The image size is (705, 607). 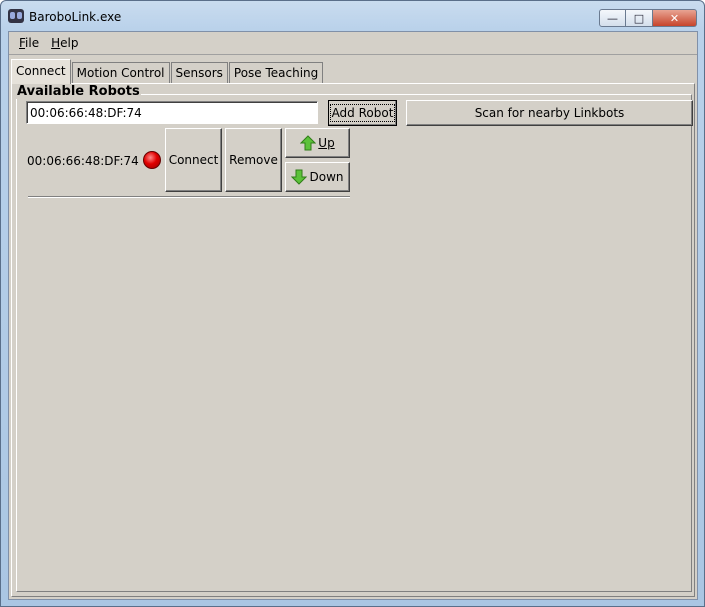 I want to click on group-title: Available Robots, so click(x=78, y=91).